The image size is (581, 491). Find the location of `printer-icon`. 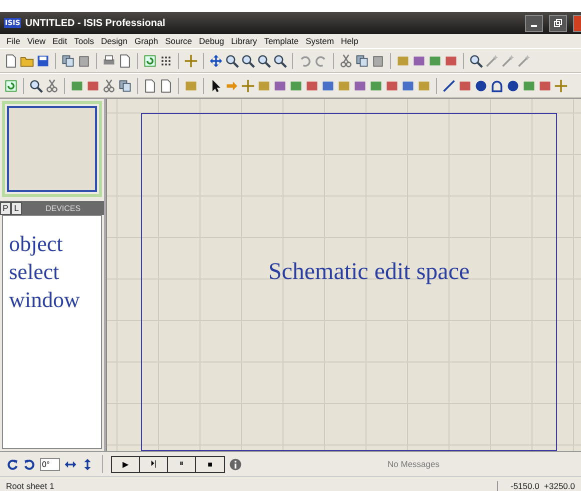

printer-icon is located at coordinates (109, 61).